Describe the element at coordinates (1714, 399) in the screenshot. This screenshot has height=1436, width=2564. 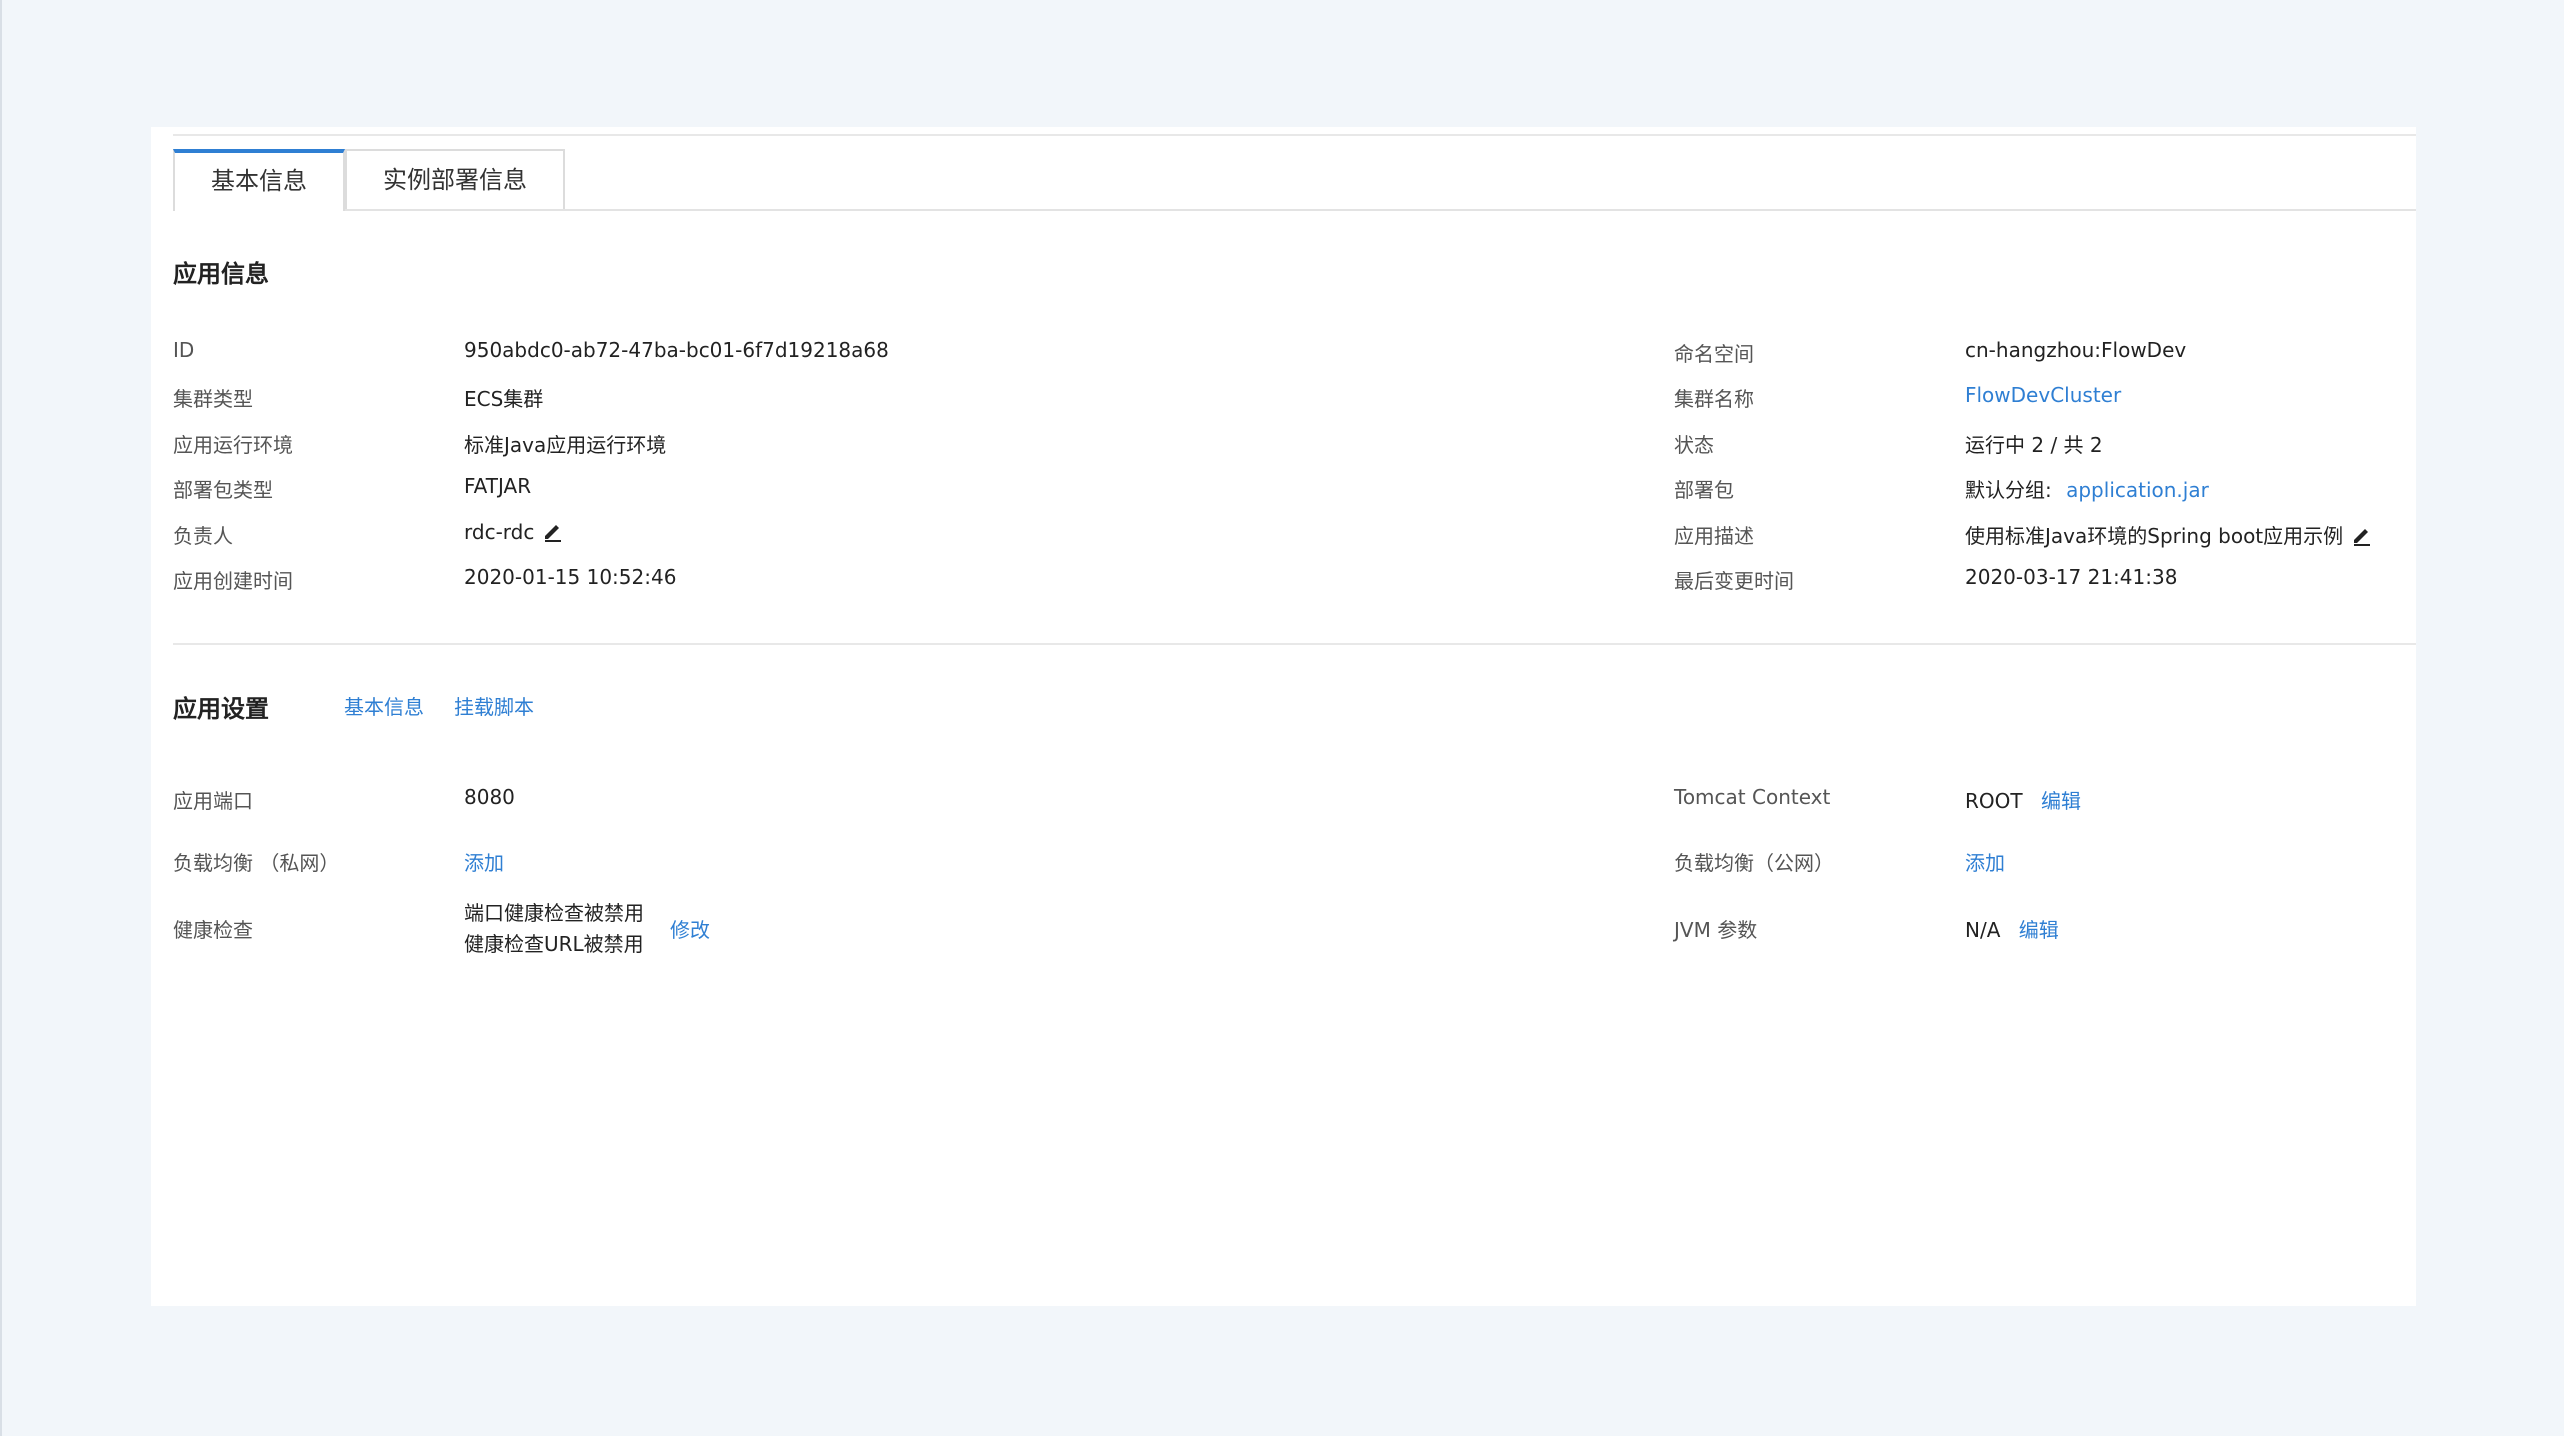
I see `label-cluster-name: 集群名称` at that location.